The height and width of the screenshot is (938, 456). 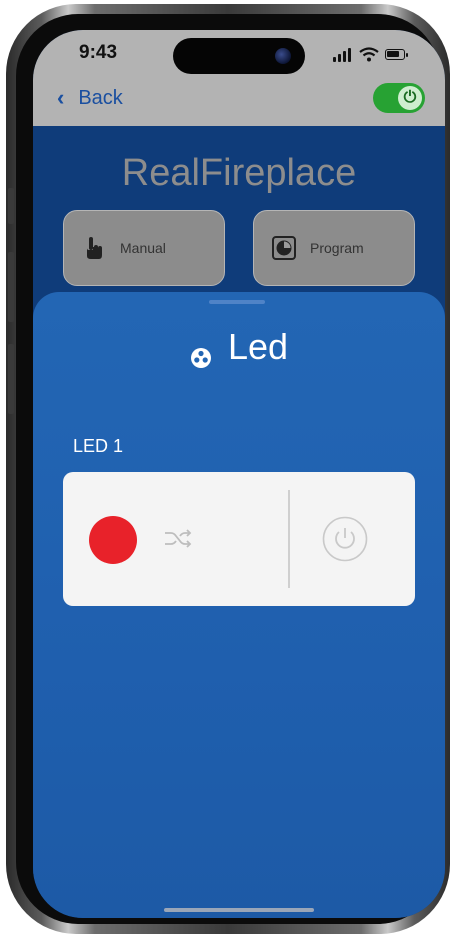 I want to click on status-icons, so click(x=373, y=55).